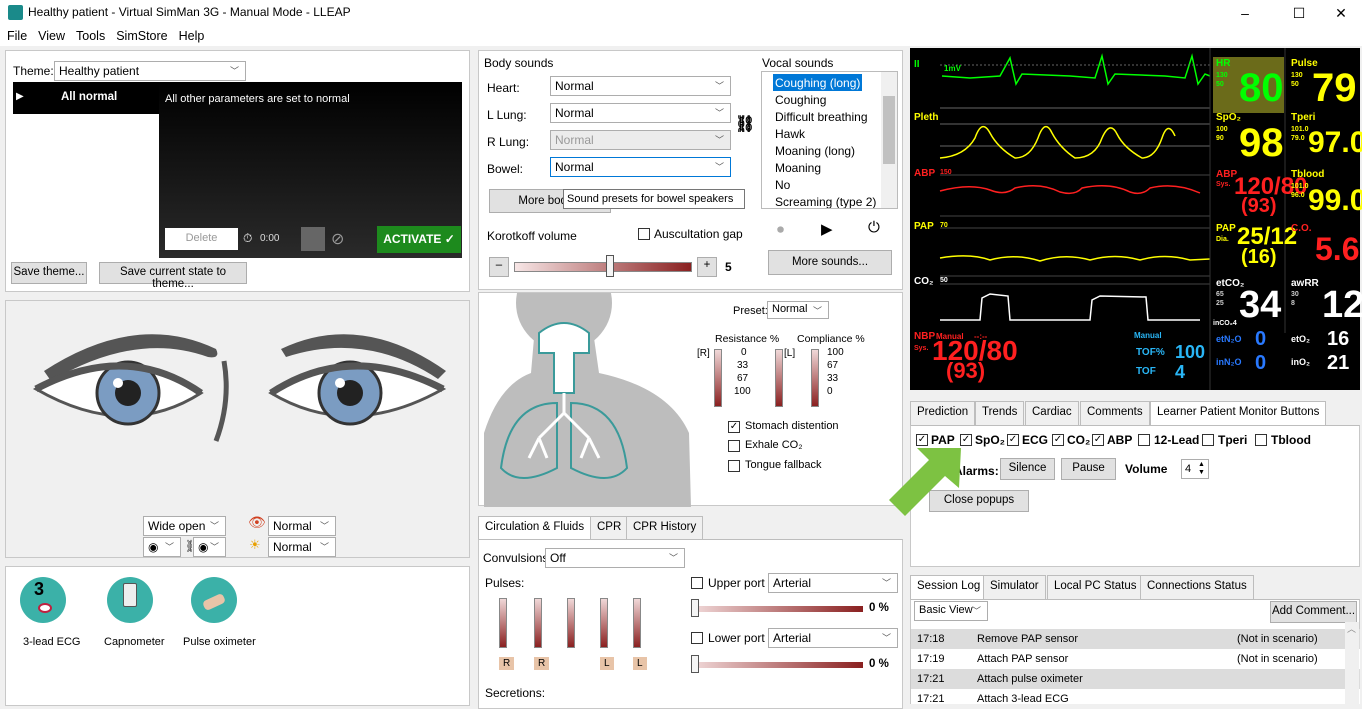  Describe the element at coordinates (239, 388) in the screenshot. I see `eyes-illustration` at that location.